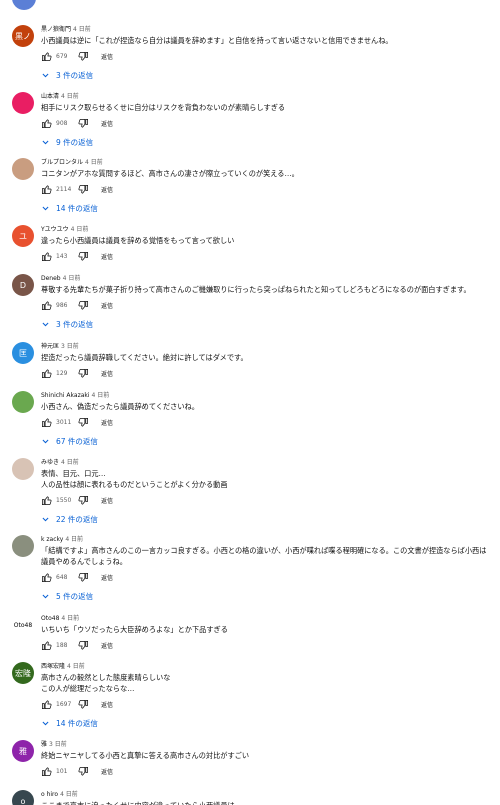 The image size is (500, 805). I want to click on chevron-down-icon, so click(48, 723).